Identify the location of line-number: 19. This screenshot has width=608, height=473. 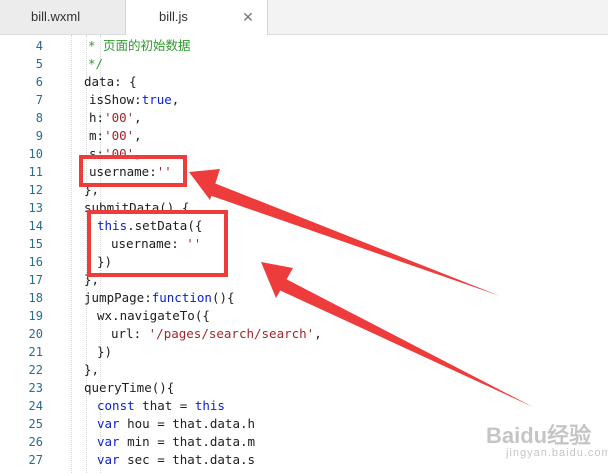
(35, 316).